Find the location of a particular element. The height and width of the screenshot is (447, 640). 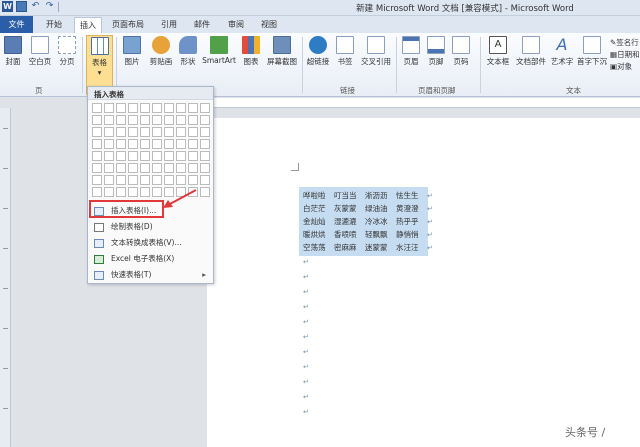

quick-tables-menu-item: 快速表格(T) ▸ is located at coordinates (150, 275).